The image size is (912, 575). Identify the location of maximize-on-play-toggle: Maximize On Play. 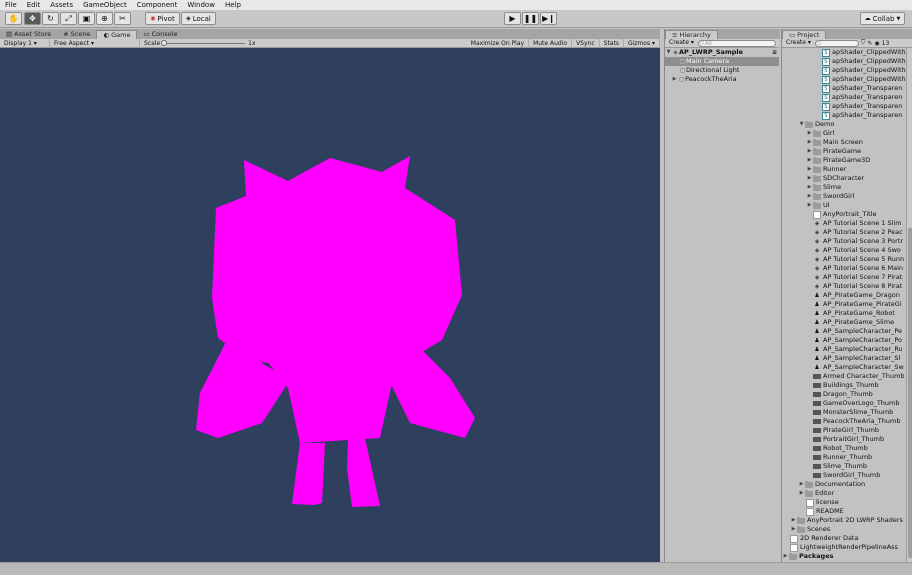
(498, 43).